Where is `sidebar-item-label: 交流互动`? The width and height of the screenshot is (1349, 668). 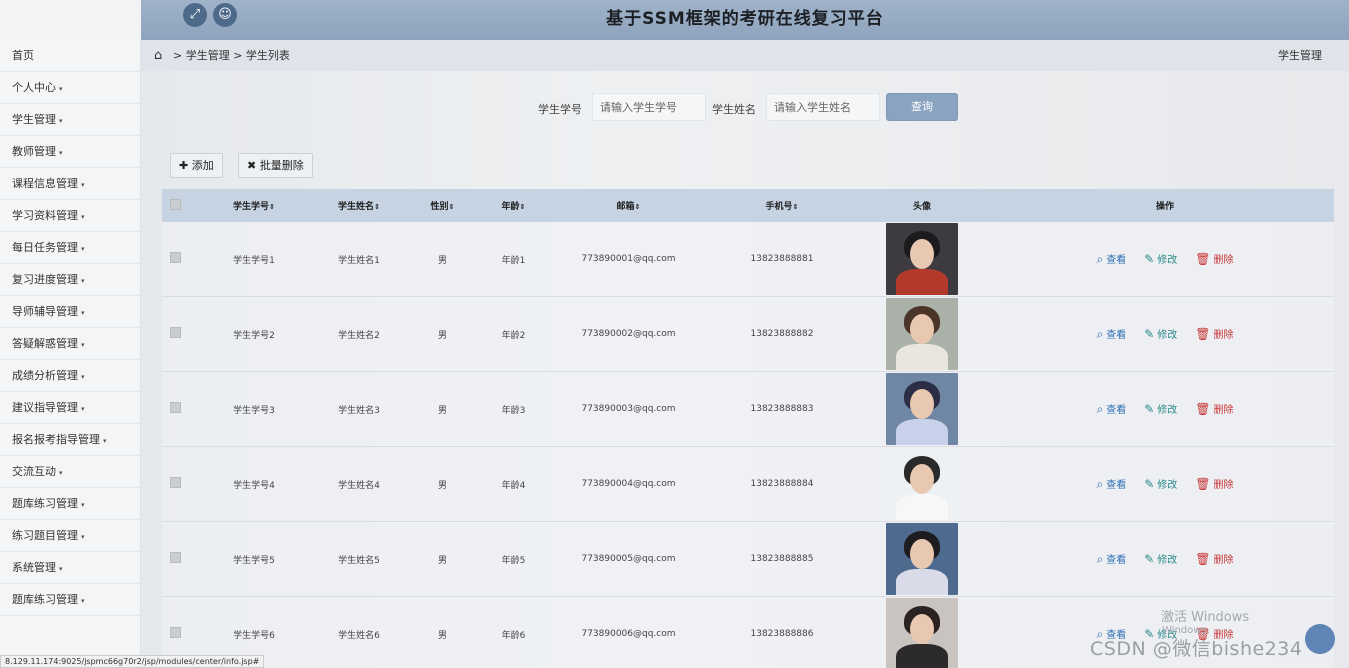
sidebar-item-label: 交流互动 is located at coordinates (34, 471).